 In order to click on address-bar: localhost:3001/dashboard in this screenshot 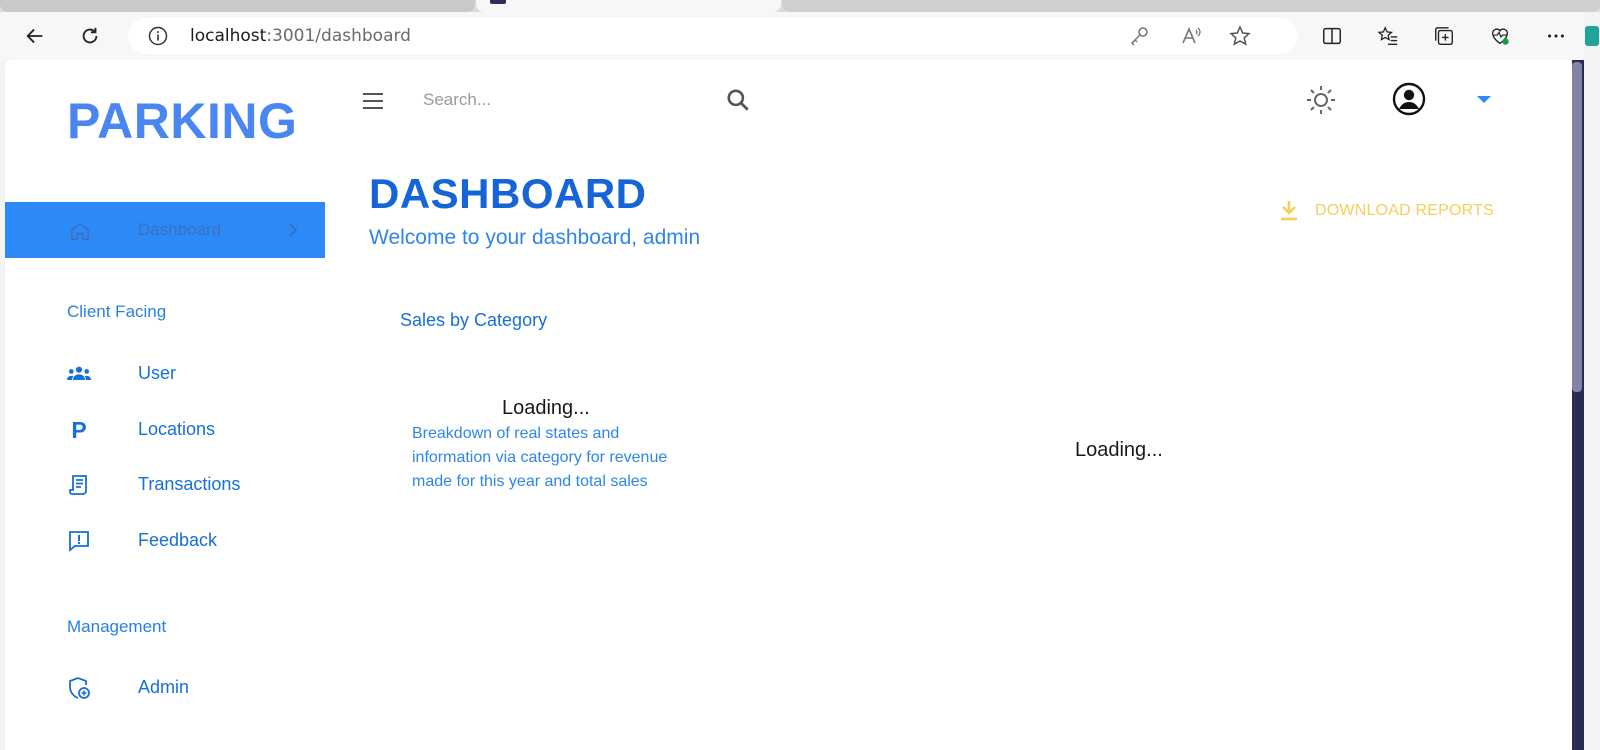, I will do `click(713, 36)`.